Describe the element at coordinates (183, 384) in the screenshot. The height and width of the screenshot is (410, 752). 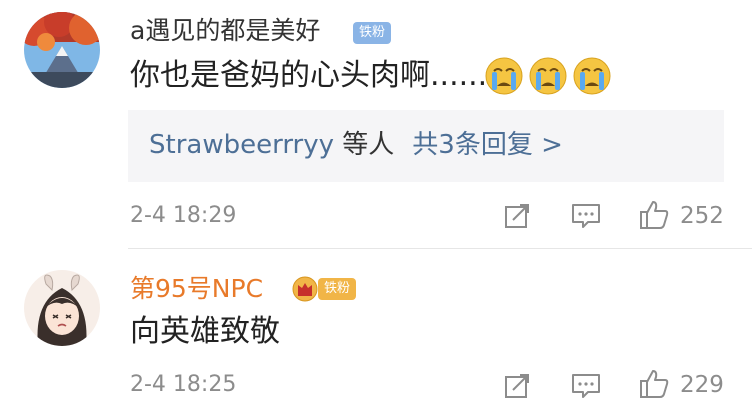
I see `timestamp: 2-4 18:25` at that location.